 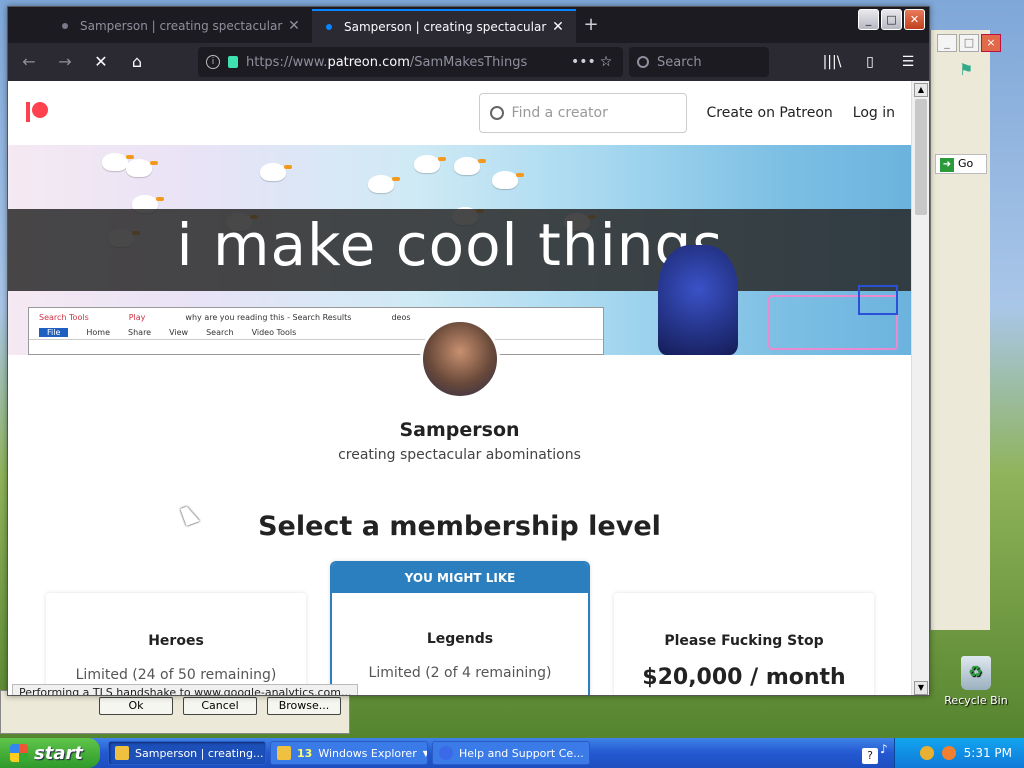 What do you see at coordinates (948, 753) in the screenshot?
I see `search-tray-icon` at bounding box center [948, 753].